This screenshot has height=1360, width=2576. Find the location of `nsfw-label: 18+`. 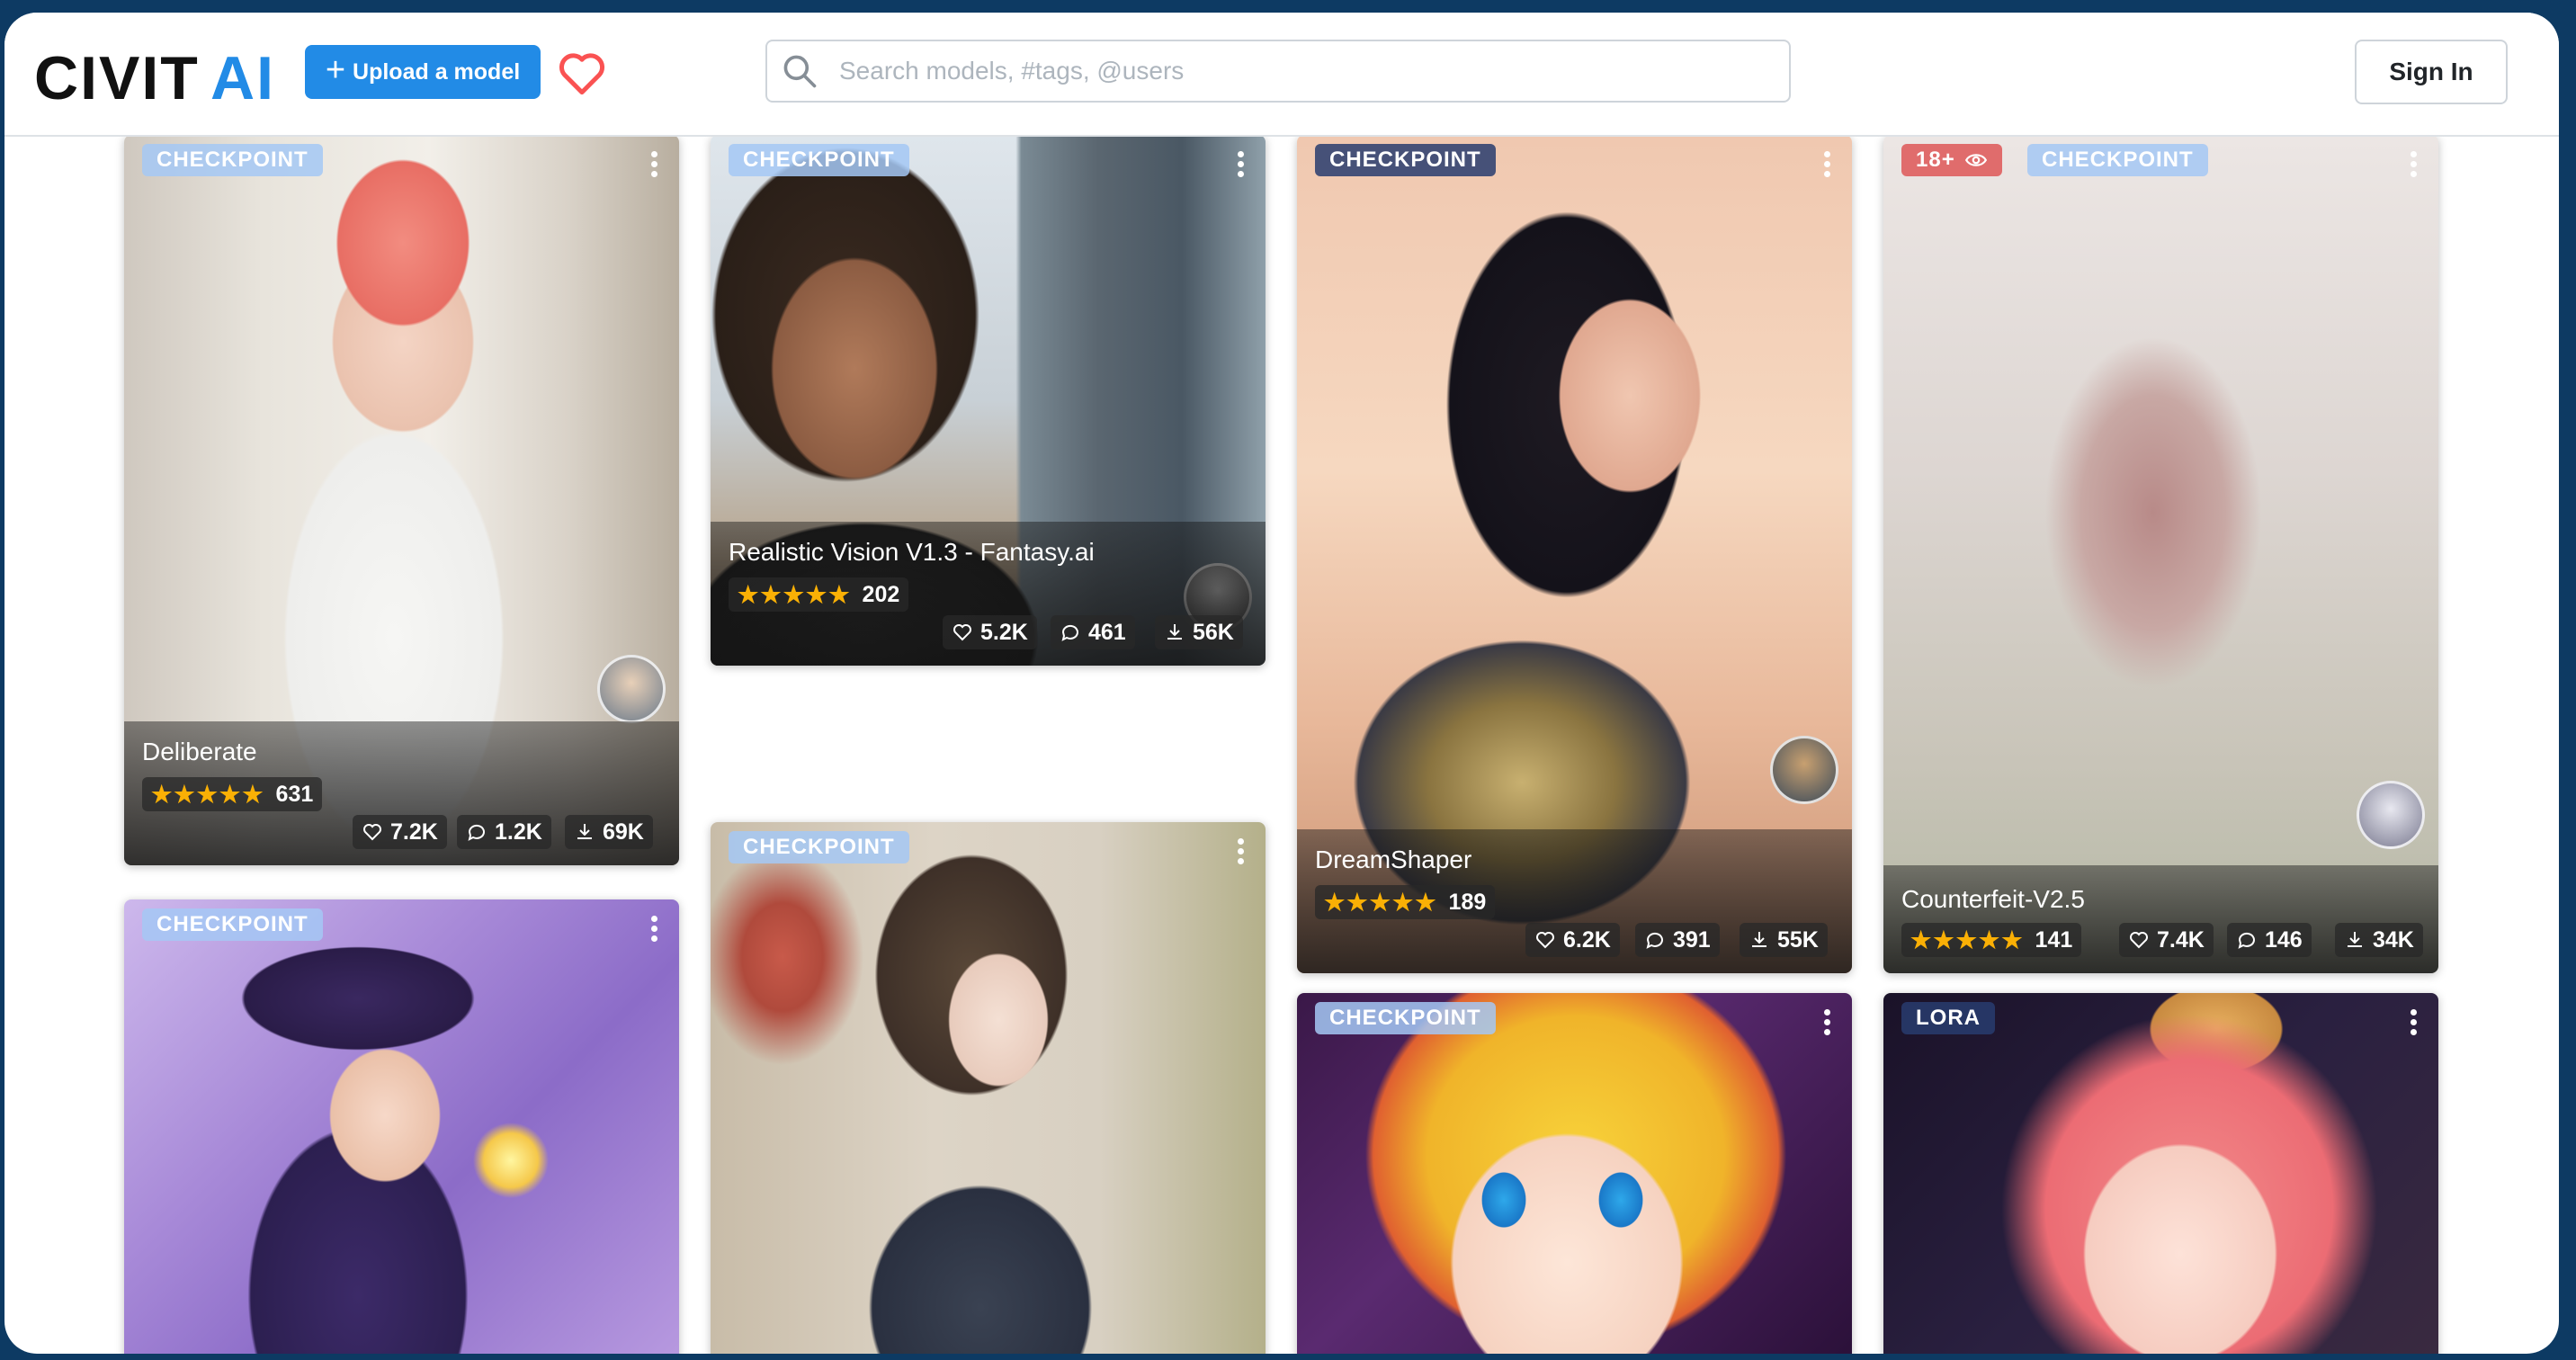

nsfw-label: 18+ is located at coordinates (1935, 160).